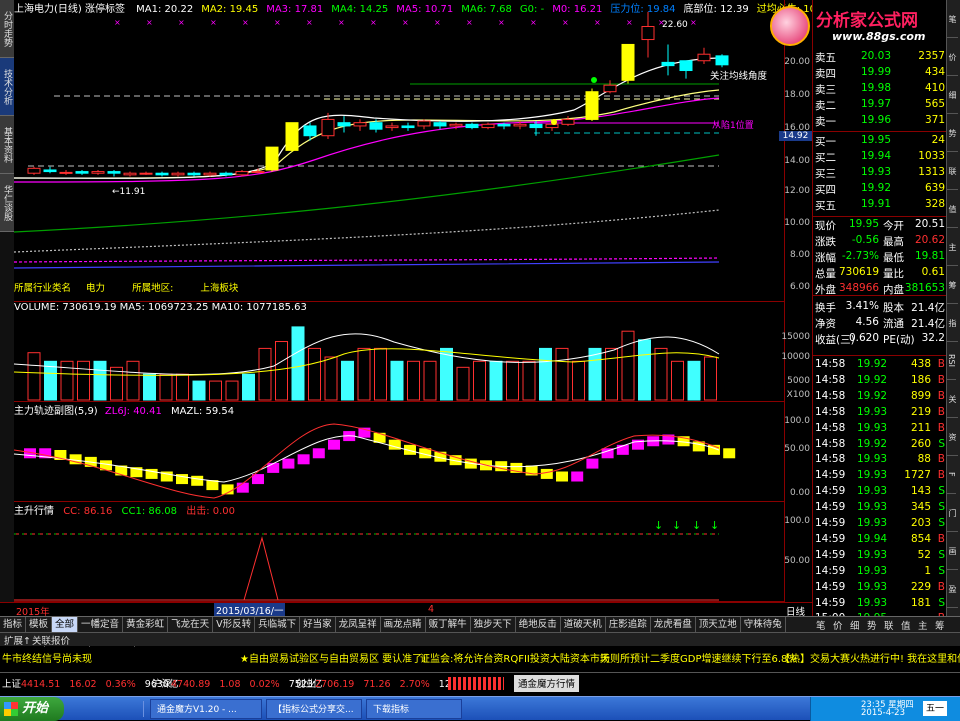 The height and width of the screenshot is (721, 960). I want to click on quote-tab: 价, so click(838, 625).